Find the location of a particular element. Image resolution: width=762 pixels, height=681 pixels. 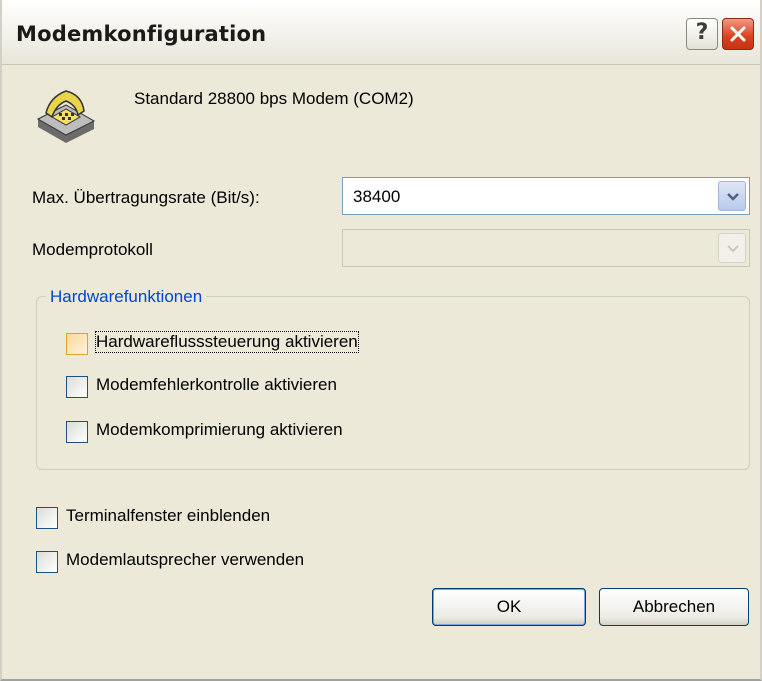

modem-phone-icon is located at coordinates (66, 116).